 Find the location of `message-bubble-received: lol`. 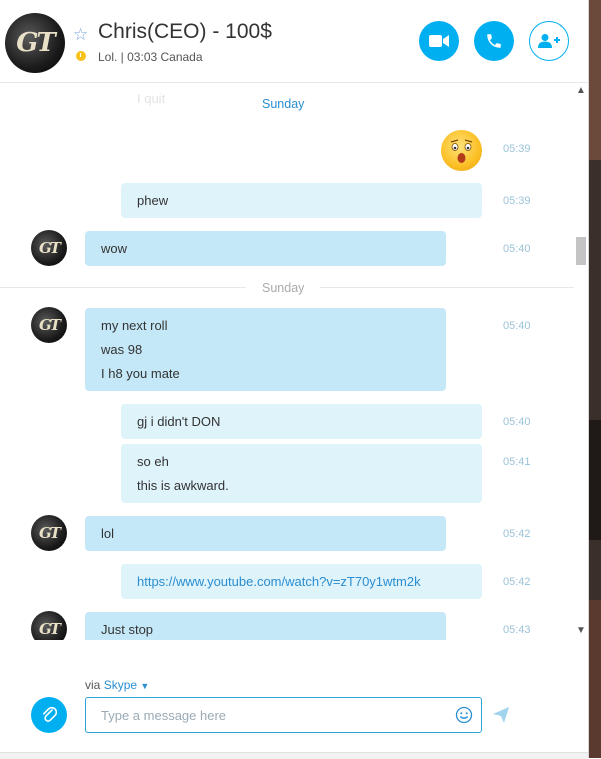

message-bubble-received: lol is located at coordinates (265, 533).